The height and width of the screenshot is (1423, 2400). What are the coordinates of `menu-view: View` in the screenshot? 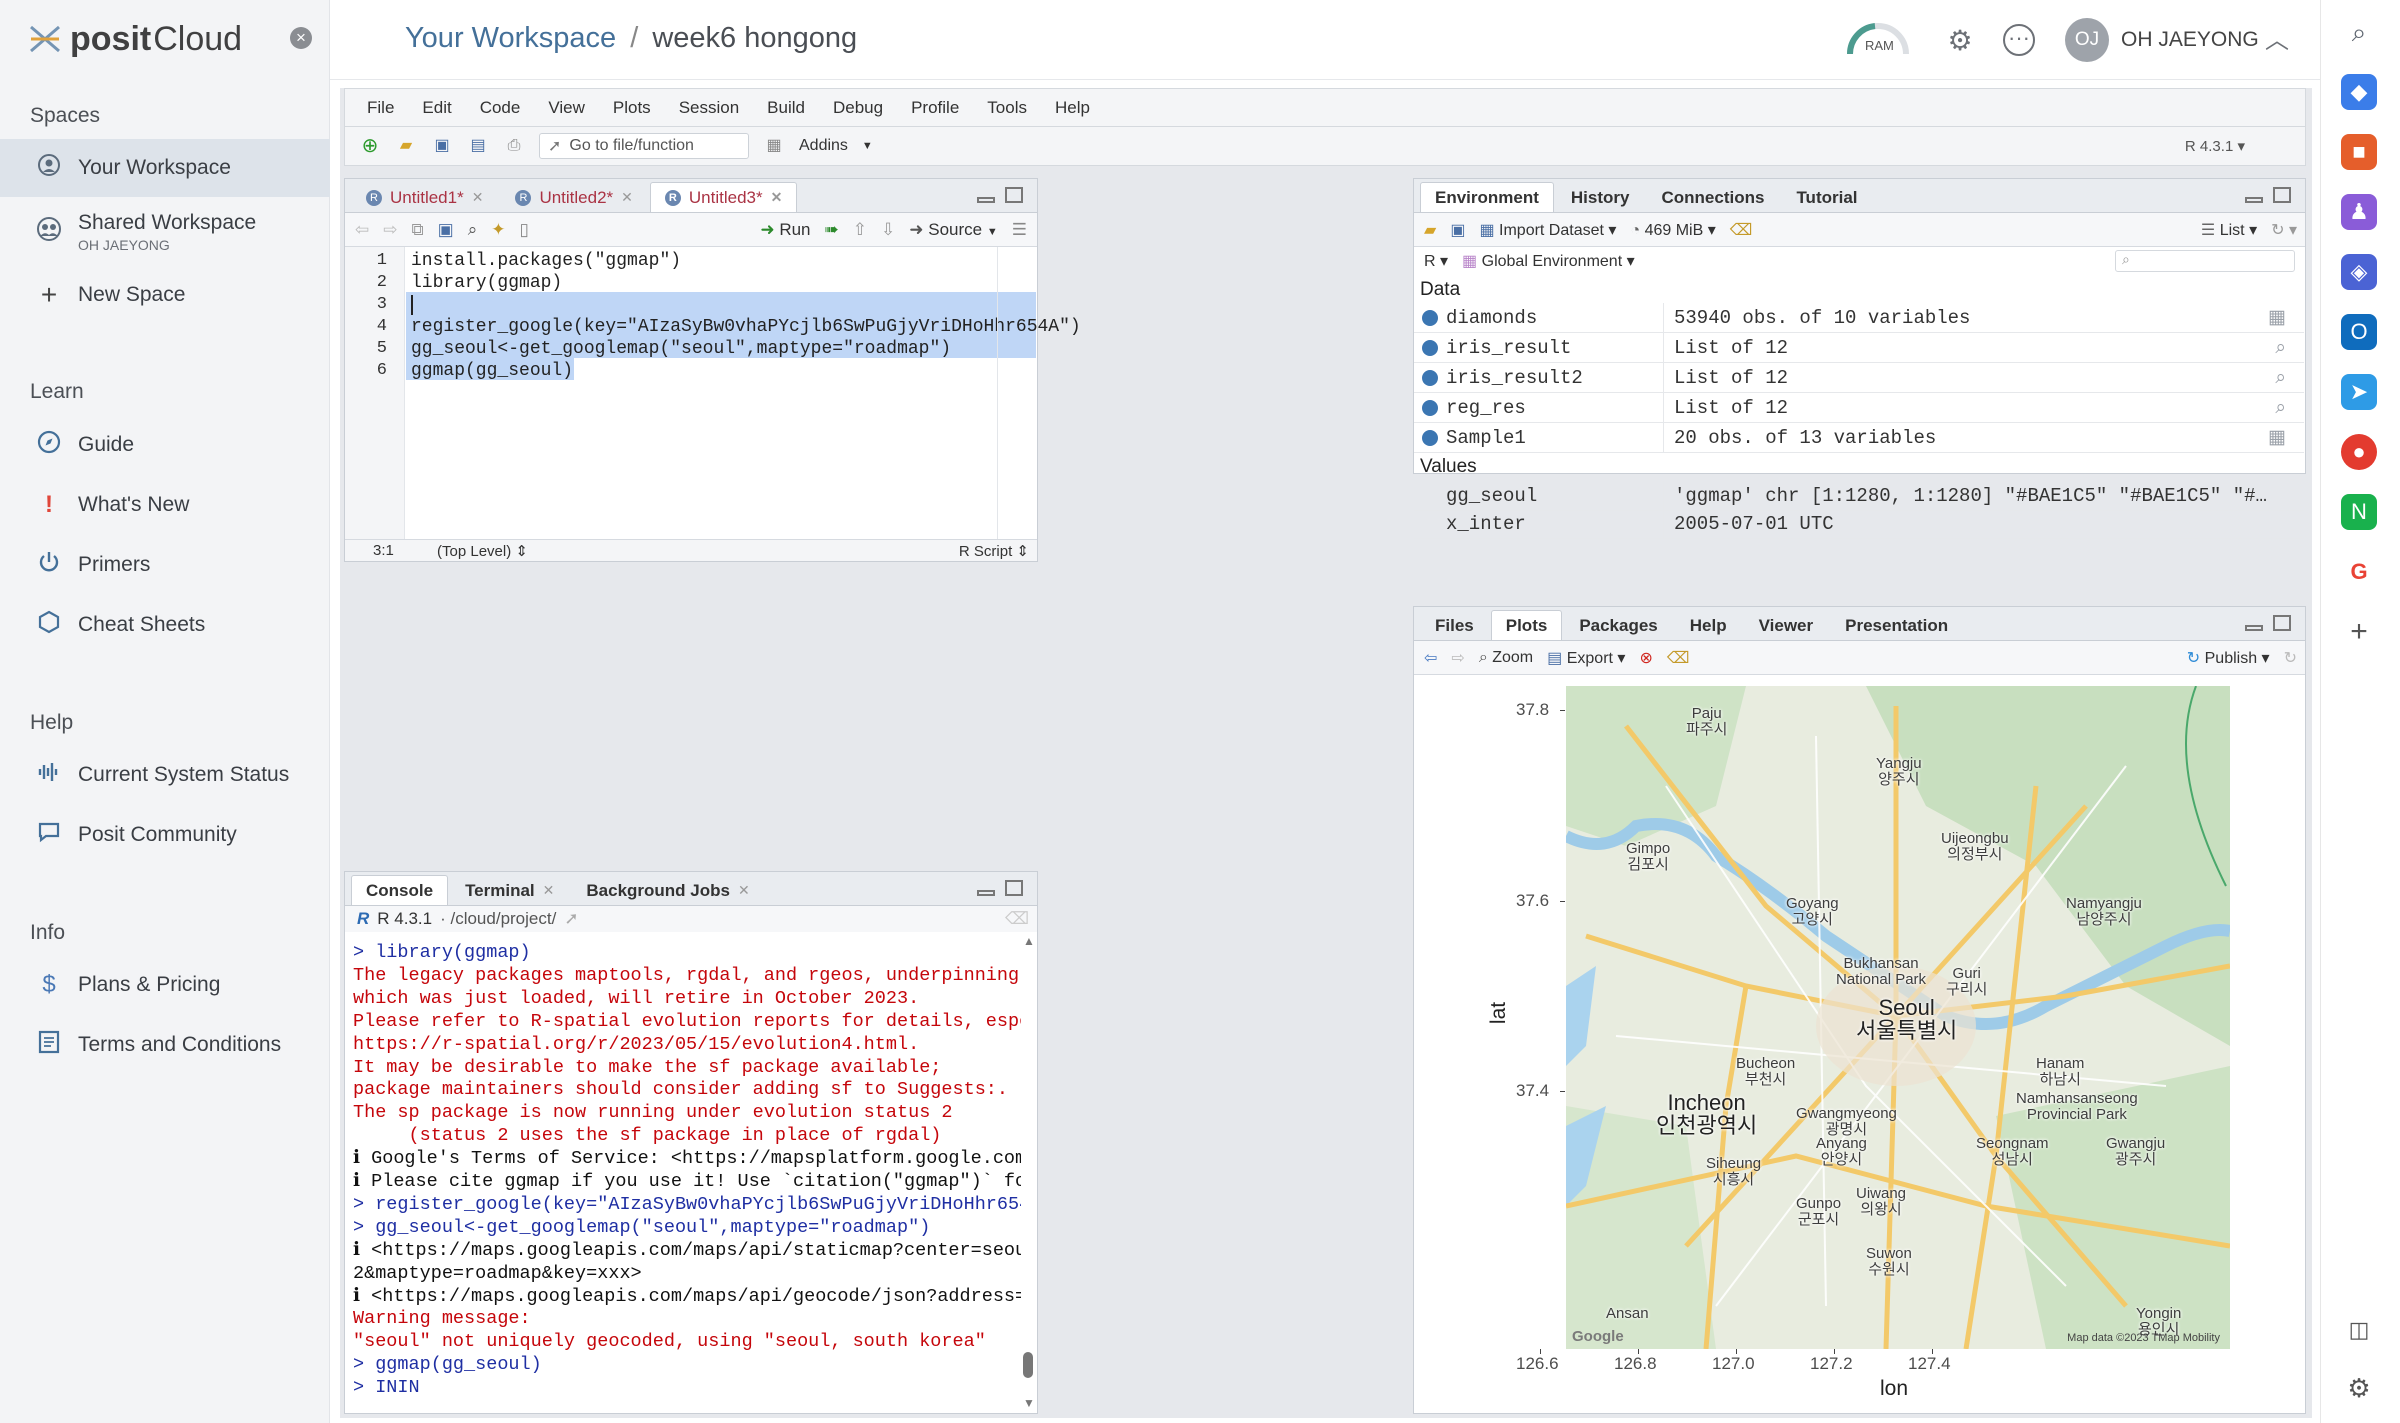 It's located at (566, 108).